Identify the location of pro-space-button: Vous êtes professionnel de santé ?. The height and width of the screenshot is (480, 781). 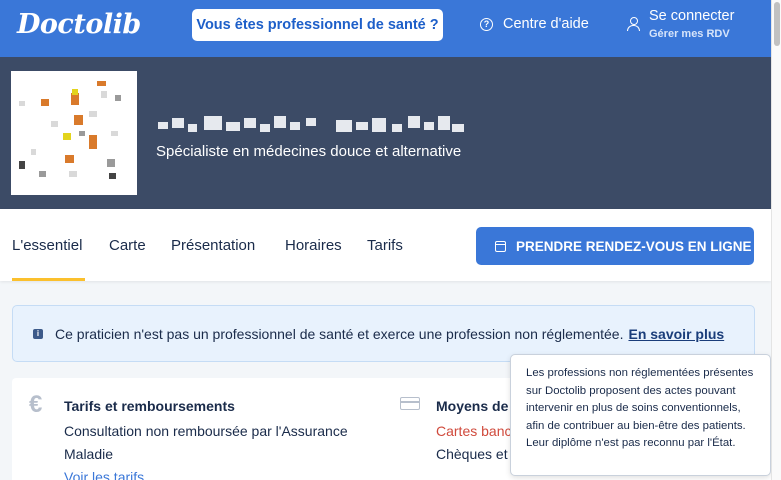
(317, 25).